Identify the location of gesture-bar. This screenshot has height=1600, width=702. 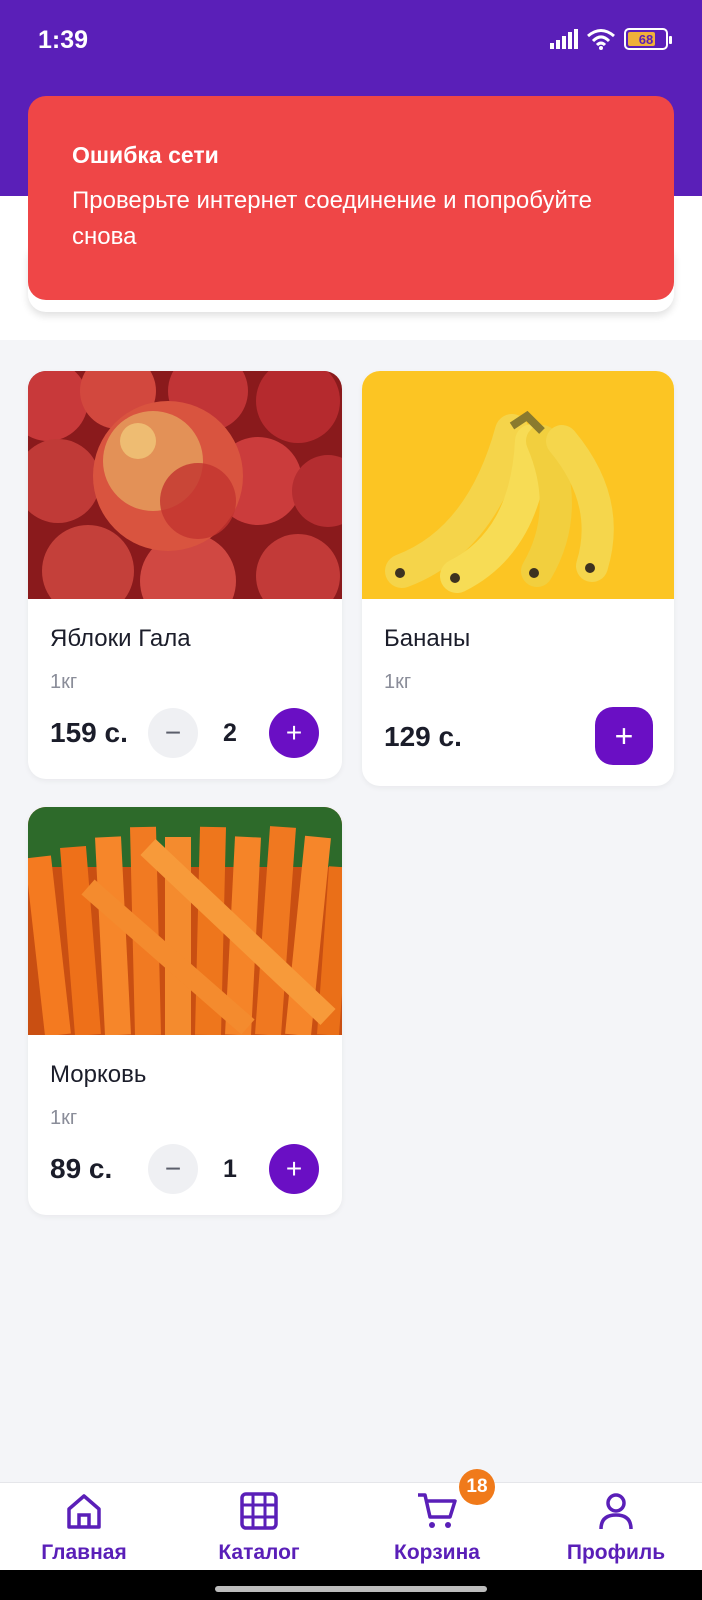
(351, 1585).